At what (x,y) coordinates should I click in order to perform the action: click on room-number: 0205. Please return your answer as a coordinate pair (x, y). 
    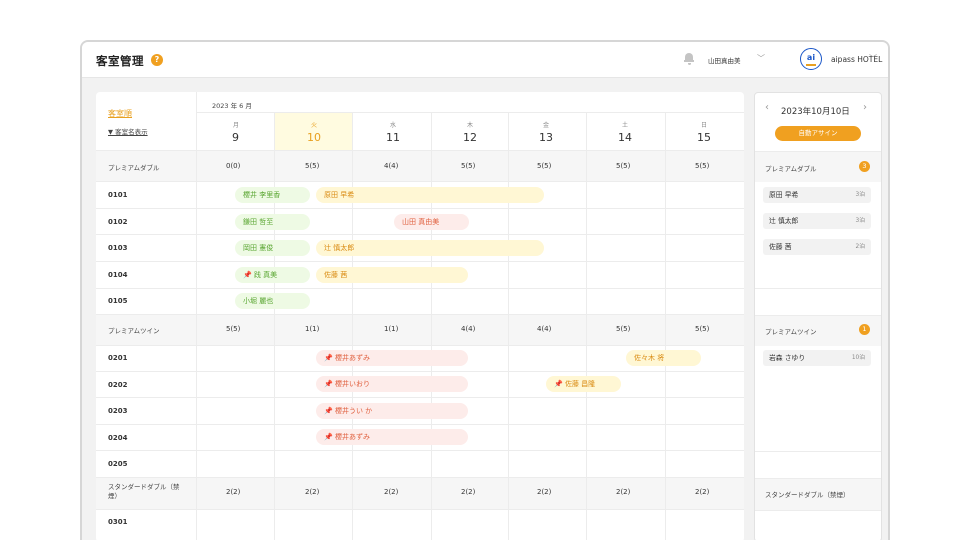
    Looking at the image, I should click on (118, 464).